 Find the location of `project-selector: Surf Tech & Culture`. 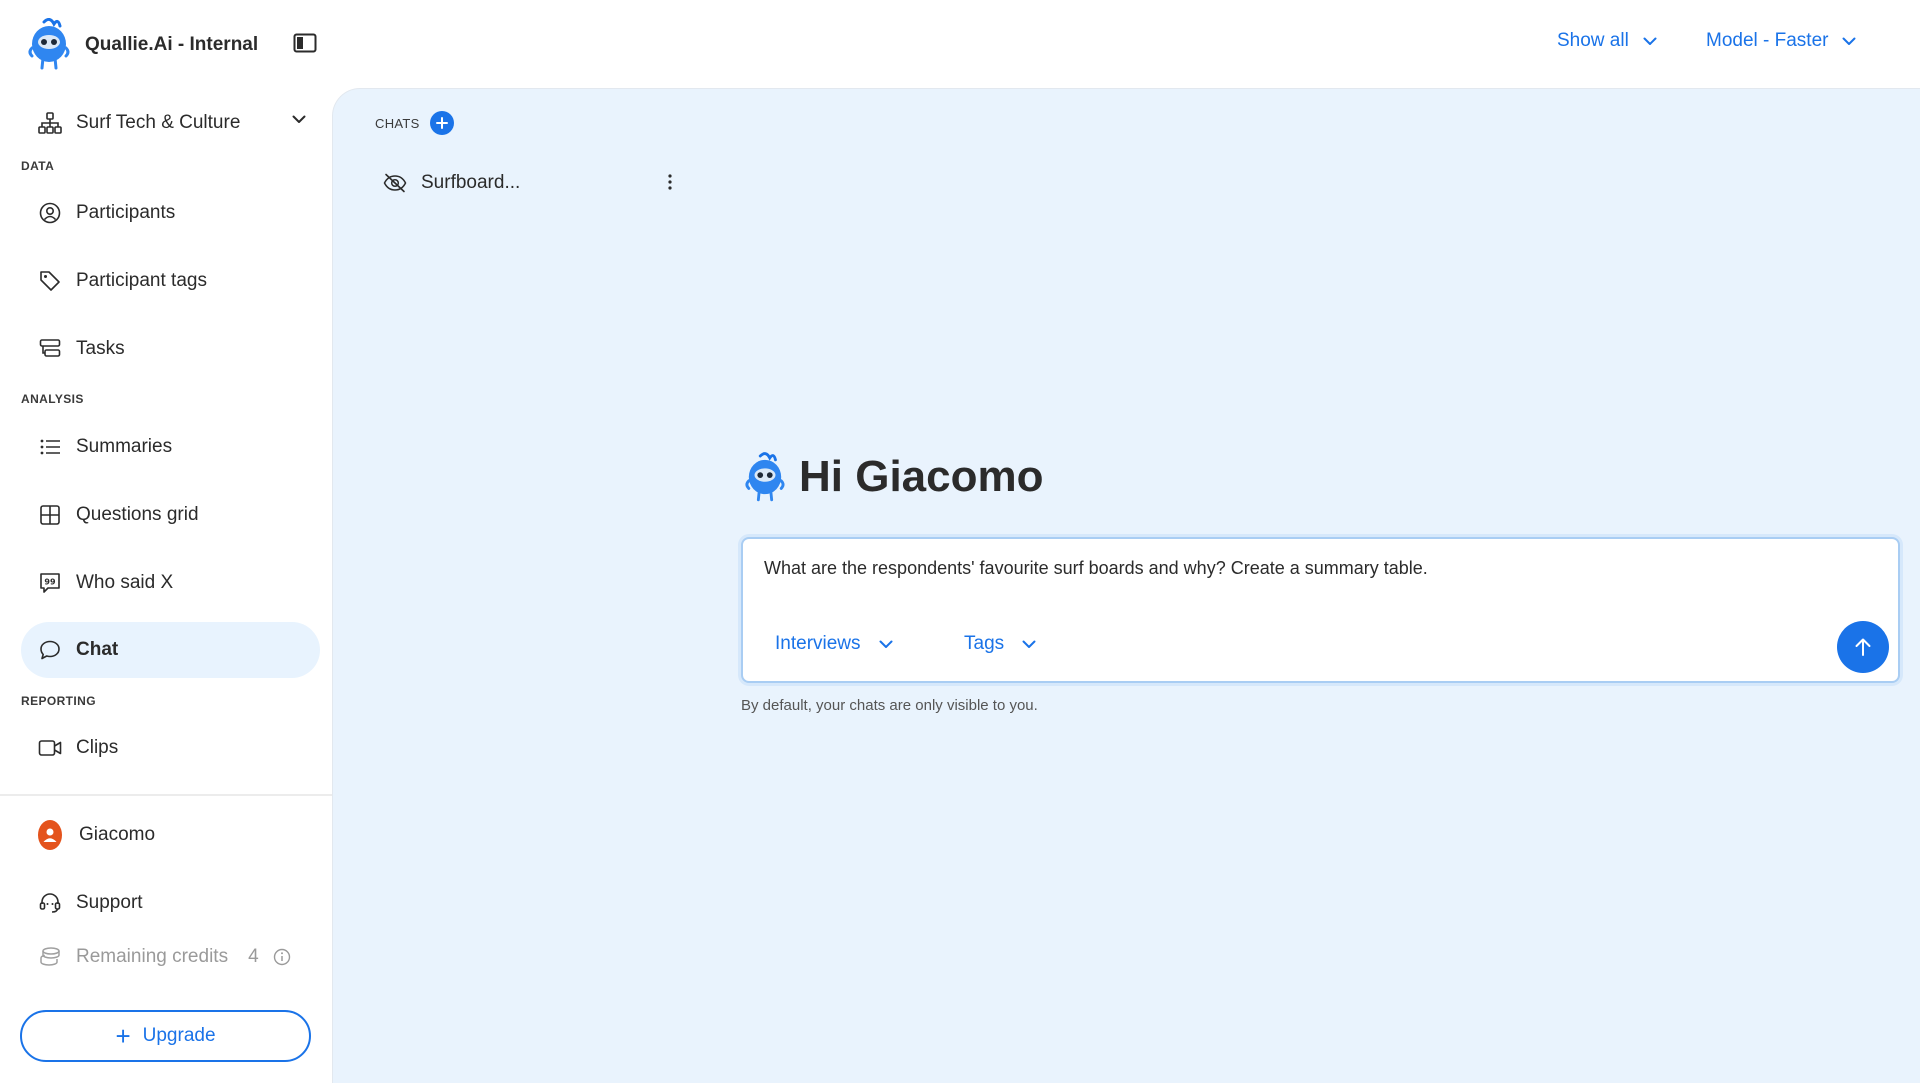

project-selector: Surf Tech & Culture is located at coordinates (172, 123).